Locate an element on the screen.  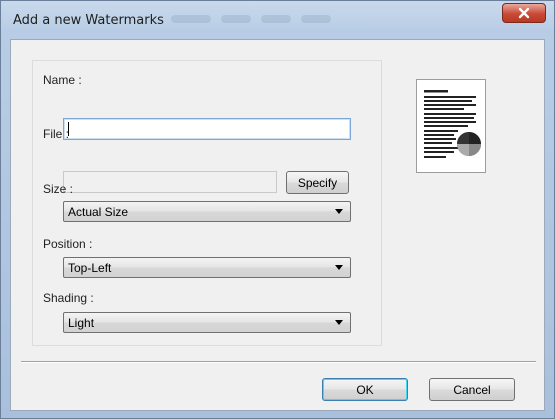
file-field is located at coordinates (170, 182).